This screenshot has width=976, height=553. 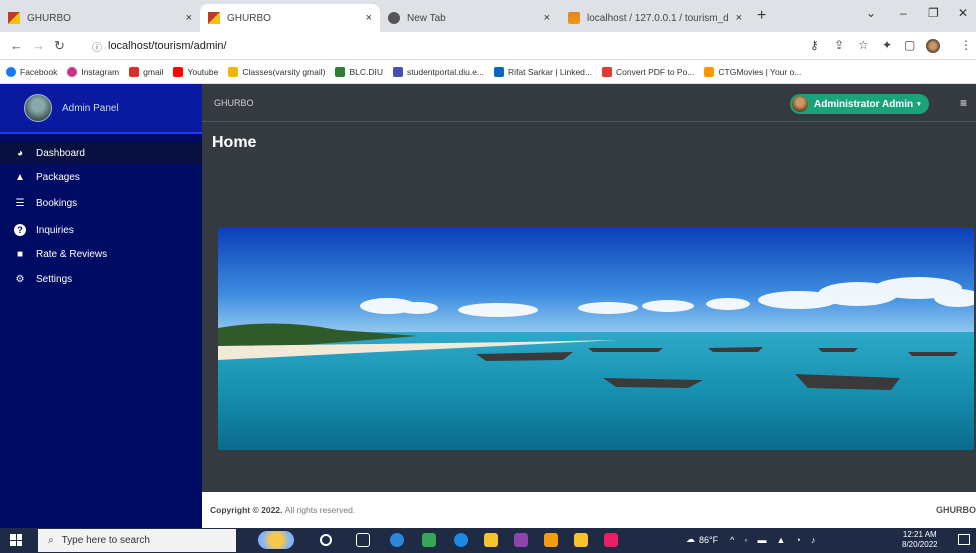 I want to click on browser-tab: GHURBO ×, so click(x=100, y=18).